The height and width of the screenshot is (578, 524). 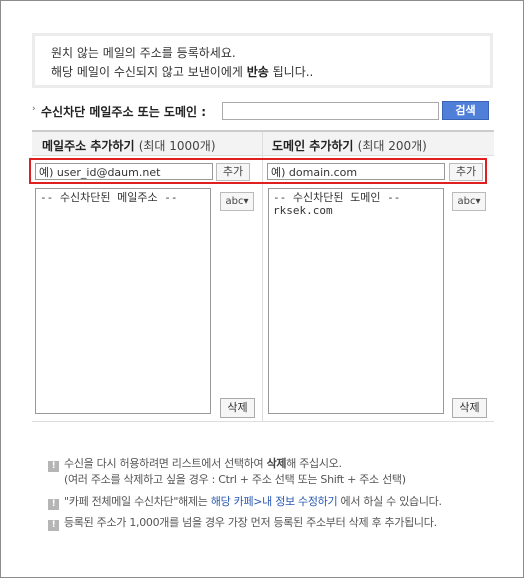 I want to click on info-note-1-line: ! 수신을 다시 허용하려면 리스트에서 선택하여 삭제해 주십시오., so click(x=227, y=464).